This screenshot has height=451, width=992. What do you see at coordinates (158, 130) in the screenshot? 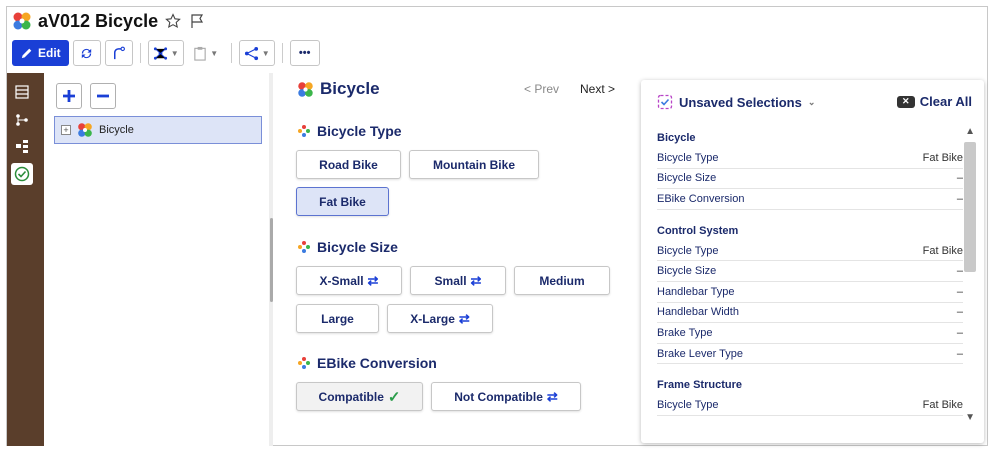
I see `tree-node-bicycle: + Bicycle` at bounding box center [158, 130].